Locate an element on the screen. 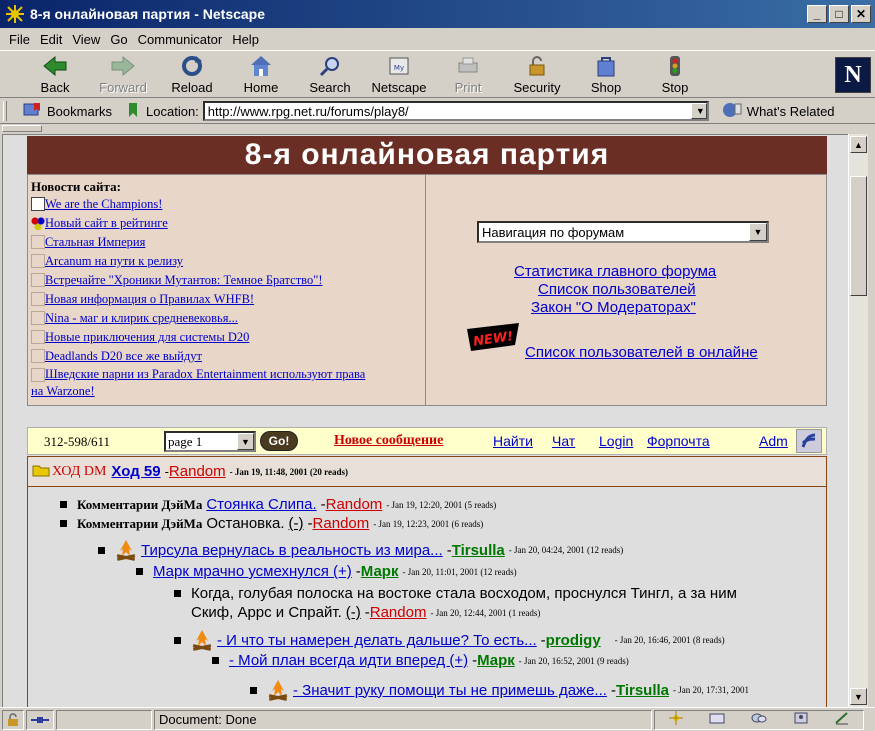 Image resolution: width=875 pixels, height=731 pixels. chat-link: Чат is located at coordinates (563, 441).